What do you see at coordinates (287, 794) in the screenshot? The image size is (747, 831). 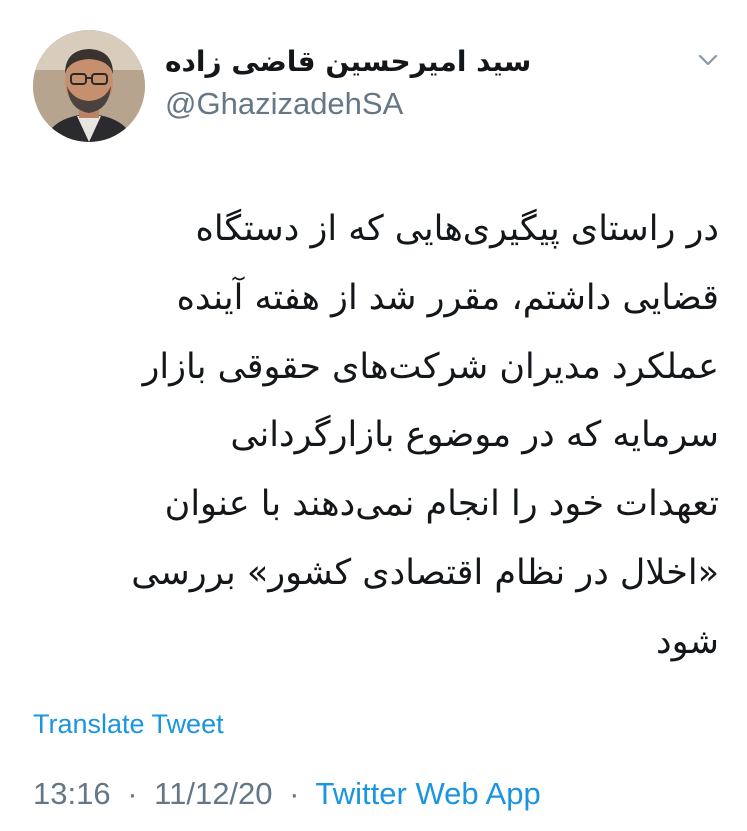 I see `tweet-meta: 13:16 · 11/12/20 · Twitter Web App` at bounding box center [287, 794].